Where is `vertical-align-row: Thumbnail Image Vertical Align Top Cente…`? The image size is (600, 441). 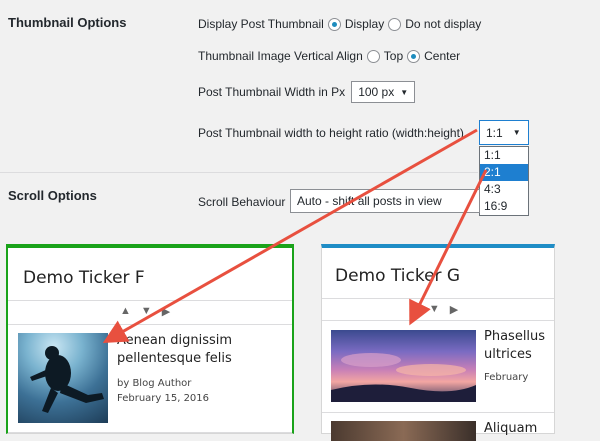
vertical-align-row: Thumbnail Image Vertical Align Top Cente… is located at coordinates (329, 56).